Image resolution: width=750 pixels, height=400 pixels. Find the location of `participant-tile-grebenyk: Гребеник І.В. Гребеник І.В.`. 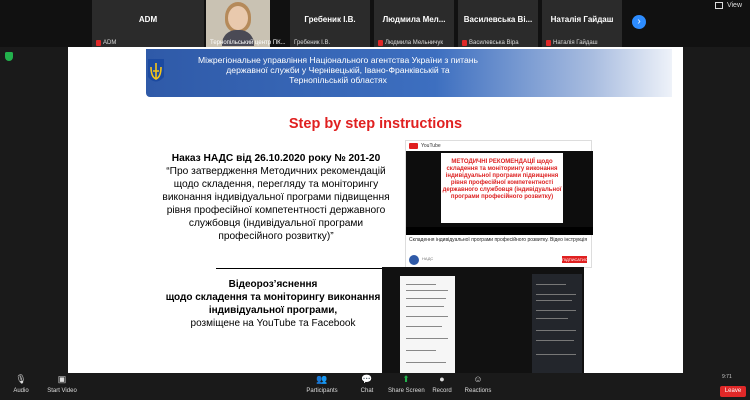

participant-tile-grebenyk: Гребеник І.В. Гребеник І.В. is located at coordinates (330, 23).